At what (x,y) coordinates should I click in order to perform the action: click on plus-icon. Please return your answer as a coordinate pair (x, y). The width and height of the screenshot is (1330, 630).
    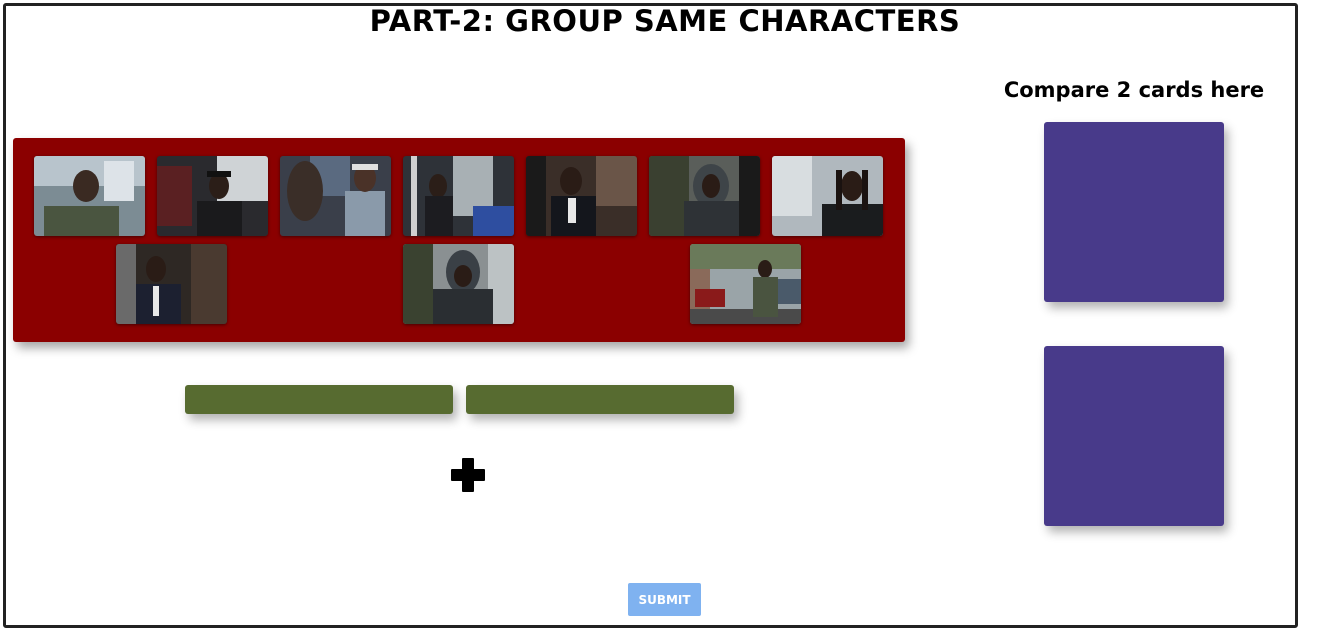
    Looking at the image, I should click on (468, 475).